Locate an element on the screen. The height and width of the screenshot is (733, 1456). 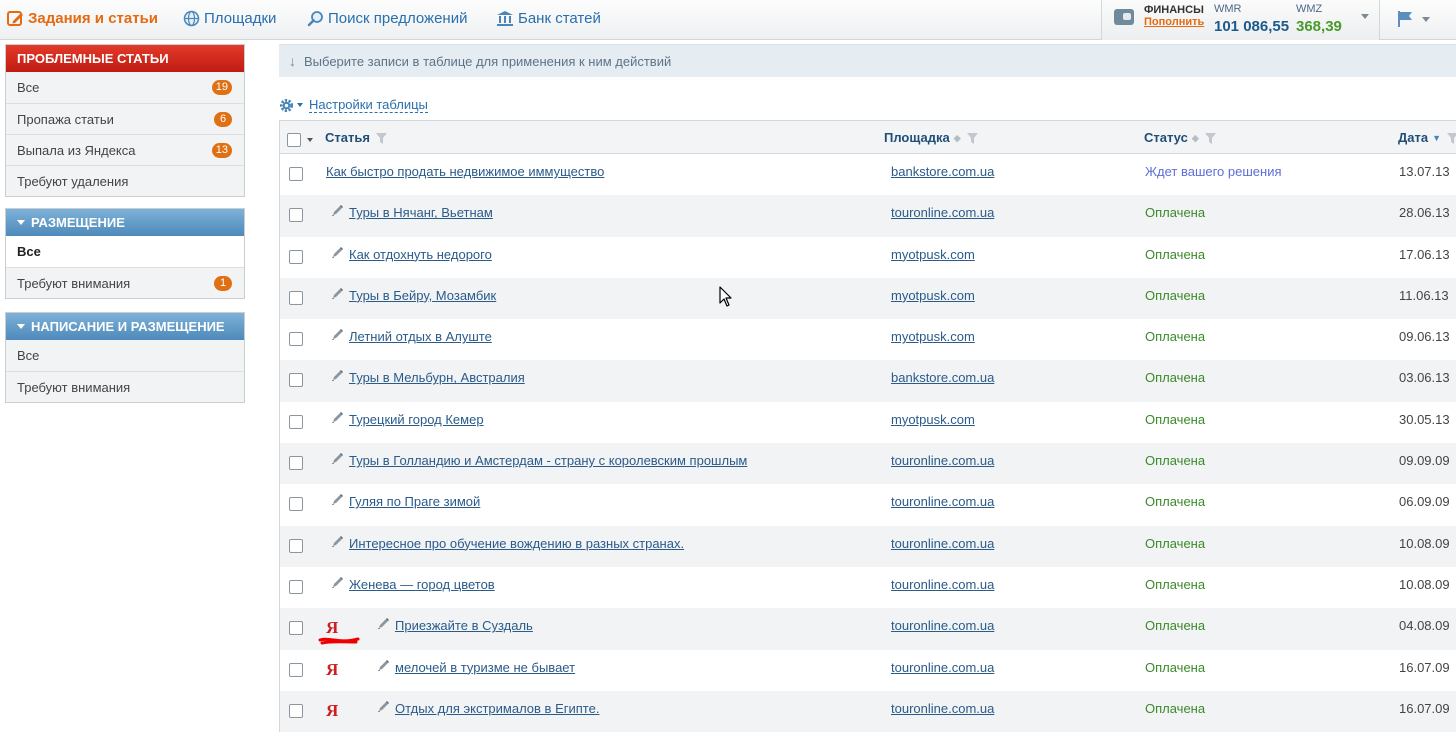
table-settings: Настройки таблицы is located at coordinates (353, 105).